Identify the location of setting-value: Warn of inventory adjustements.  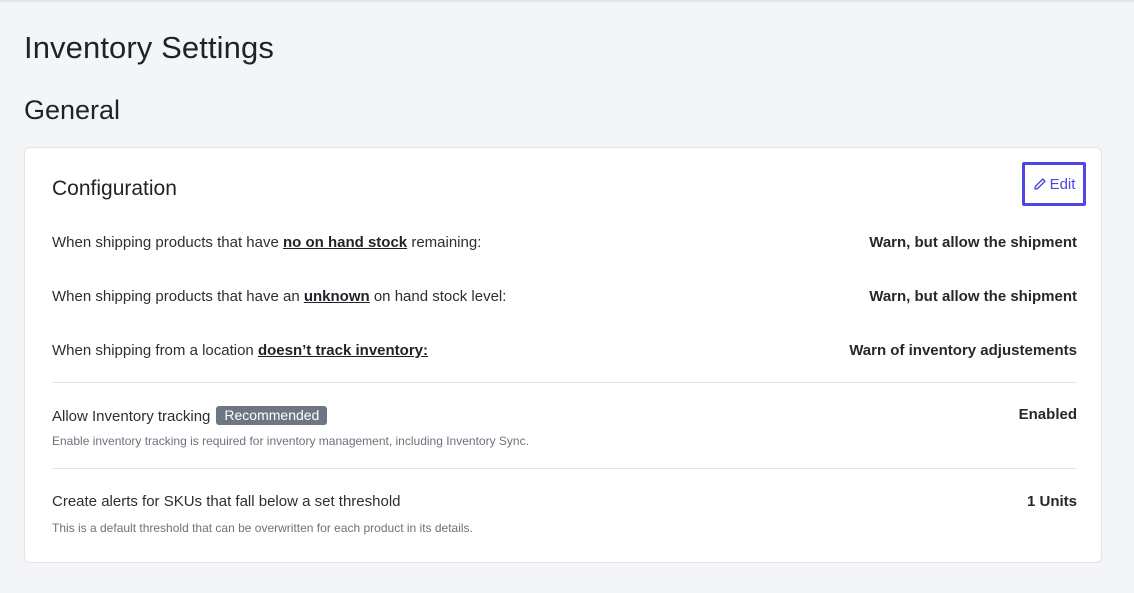
(963, 350).